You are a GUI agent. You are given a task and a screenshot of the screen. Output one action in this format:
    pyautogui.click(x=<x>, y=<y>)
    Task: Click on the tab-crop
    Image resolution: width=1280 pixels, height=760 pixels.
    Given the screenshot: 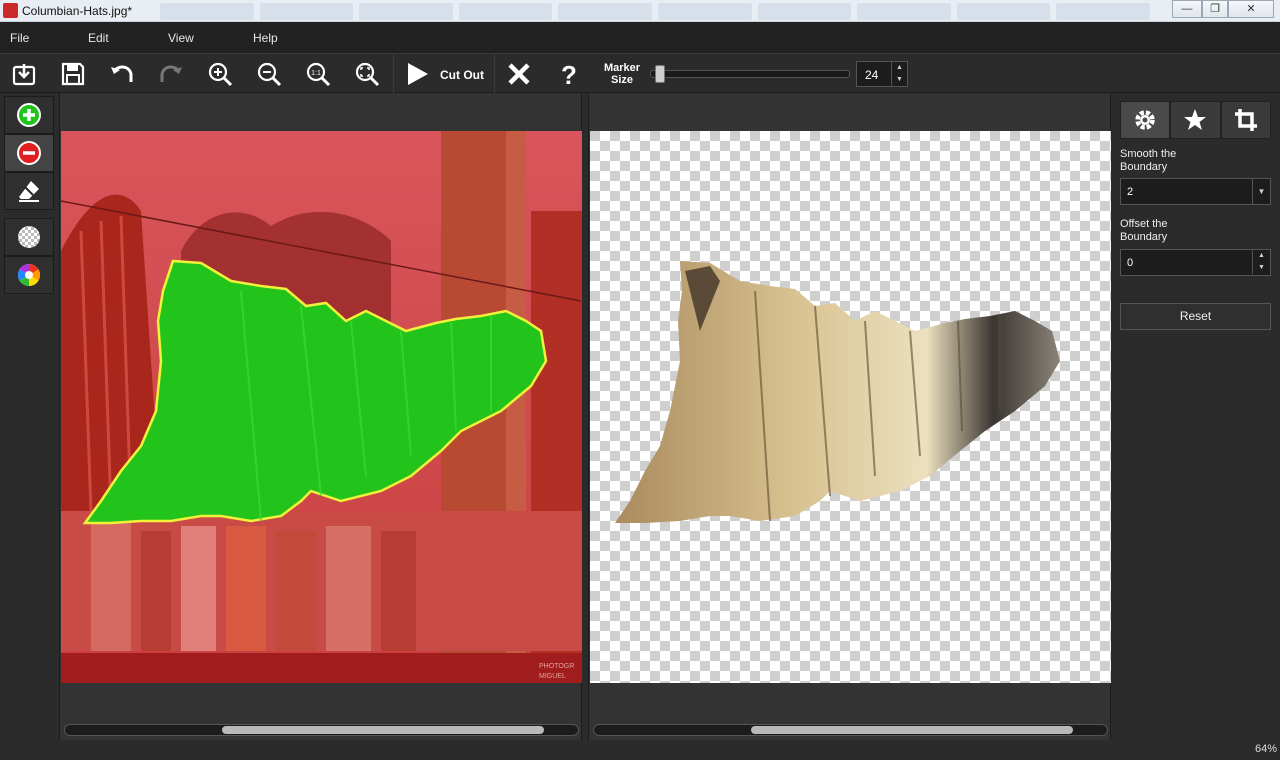 What is the action you would take?
    pyautogui.click(x=1245, y=120)
    